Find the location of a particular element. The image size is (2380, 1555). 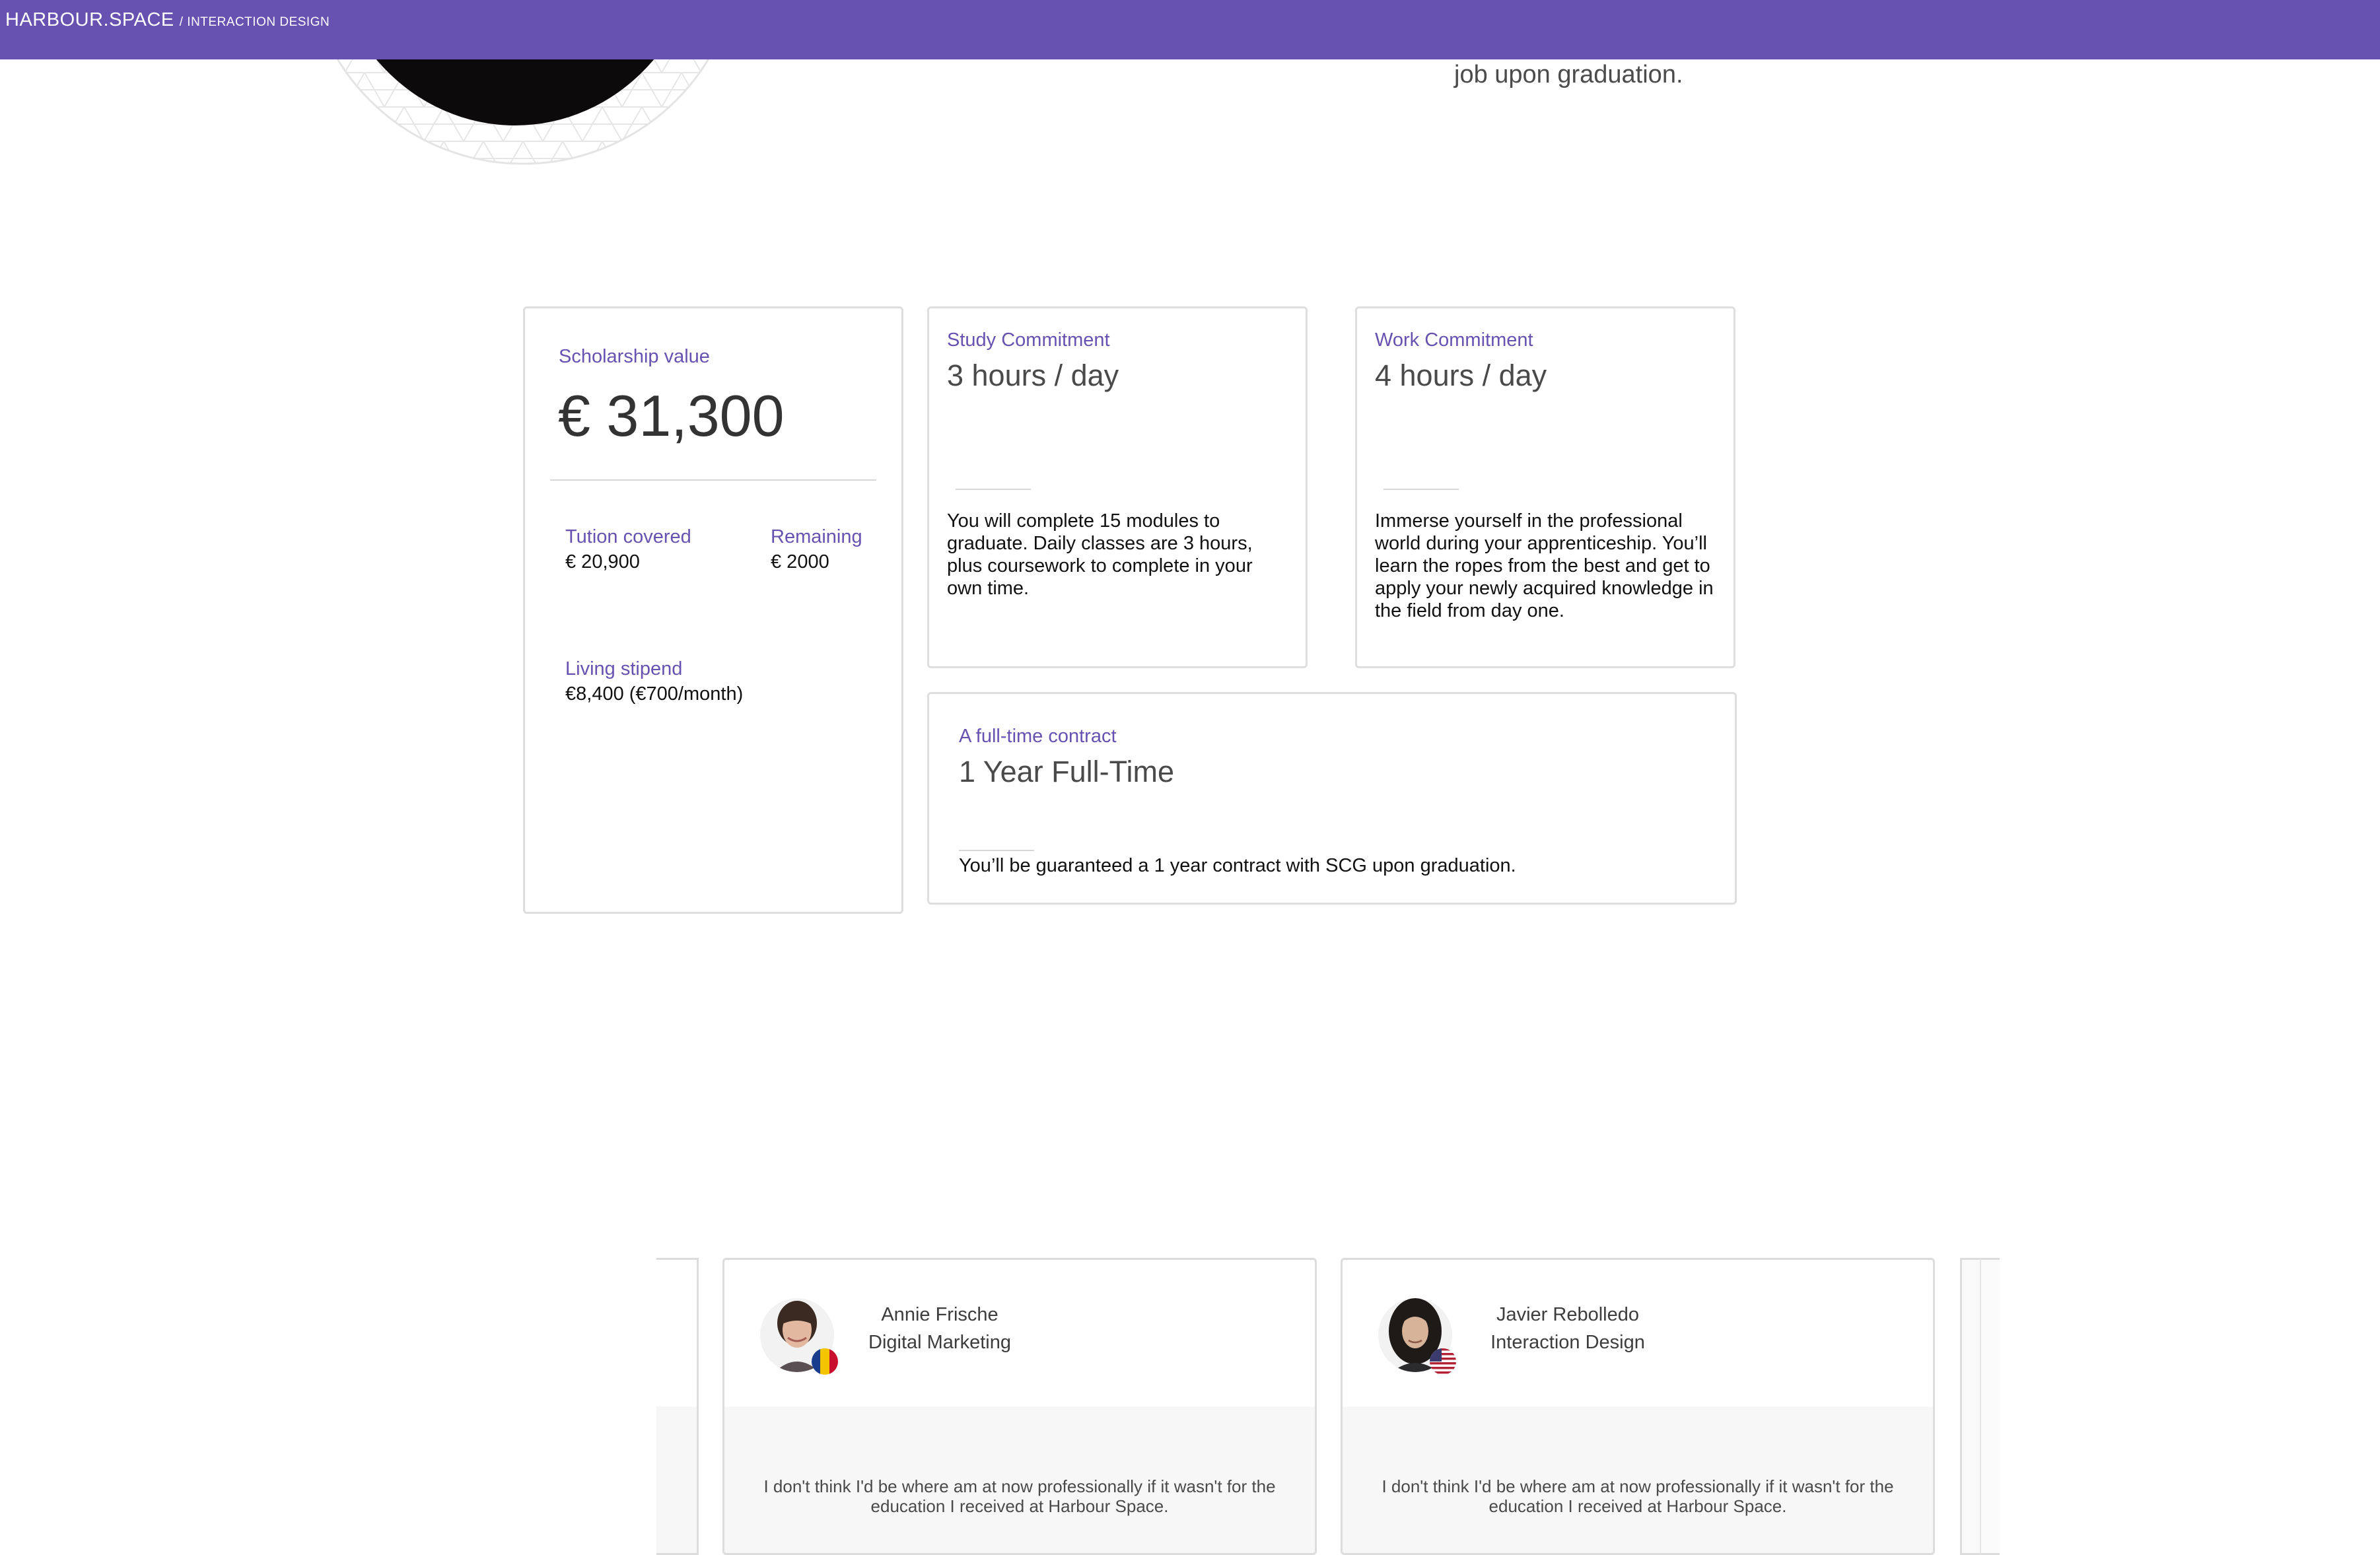

tuition-value: € 20,900 is located at coordinates (602, 561).